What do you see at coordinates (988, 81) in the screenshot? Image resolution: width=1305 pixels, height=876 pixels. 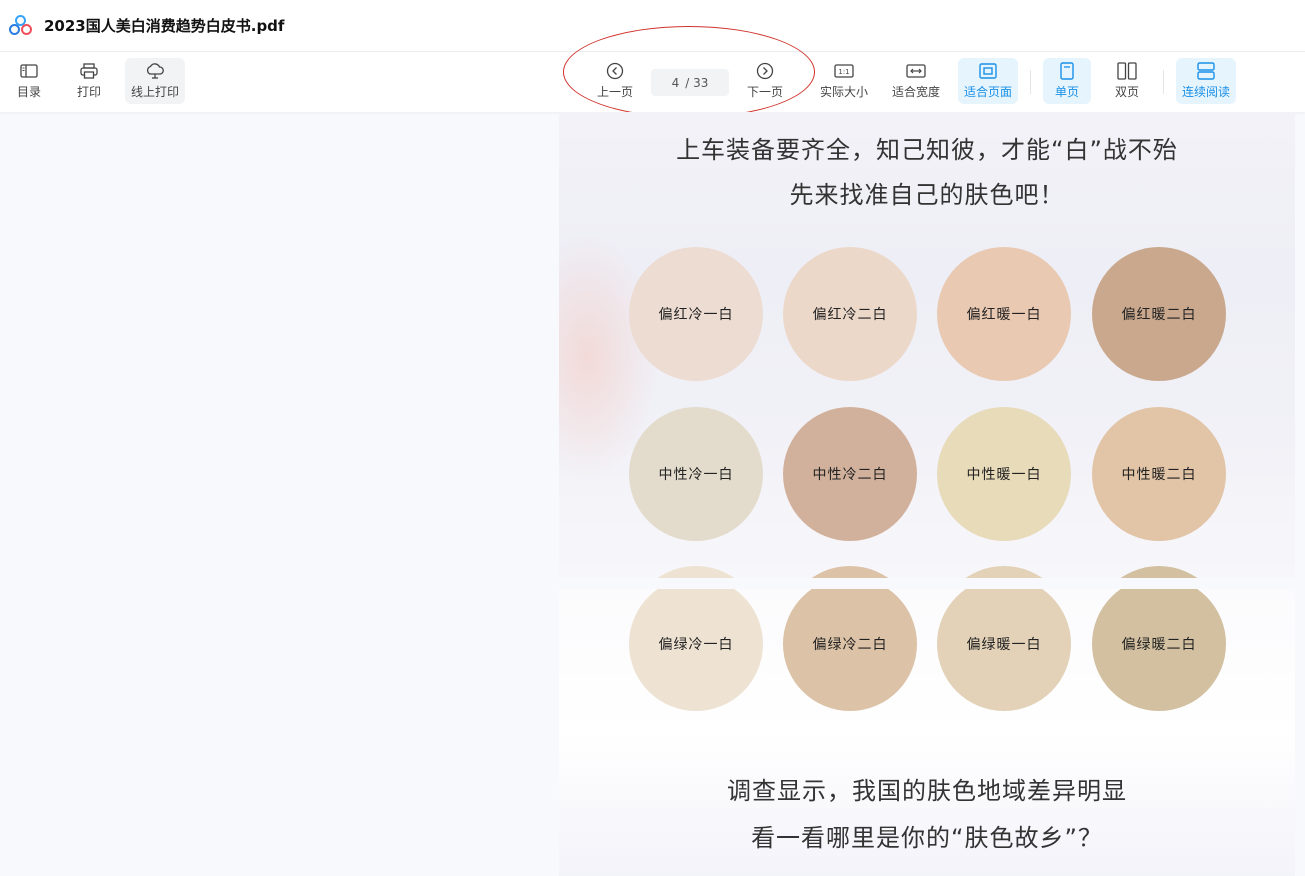 I see `fit-page-button: 适合页面` at bounding box center [988, 81].